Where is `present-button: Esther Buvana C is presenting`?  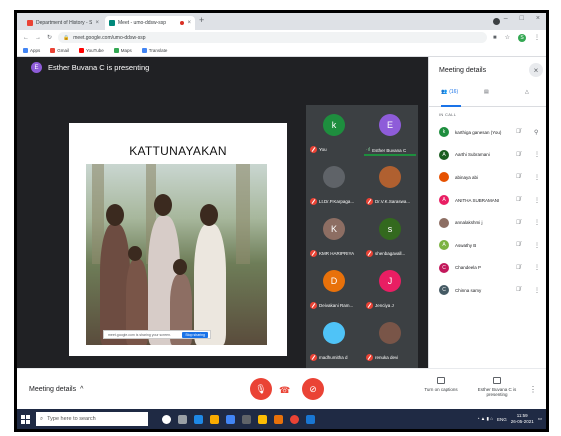
present-button: Esther Buvana C is presenting is located at coordinates (497, 387).